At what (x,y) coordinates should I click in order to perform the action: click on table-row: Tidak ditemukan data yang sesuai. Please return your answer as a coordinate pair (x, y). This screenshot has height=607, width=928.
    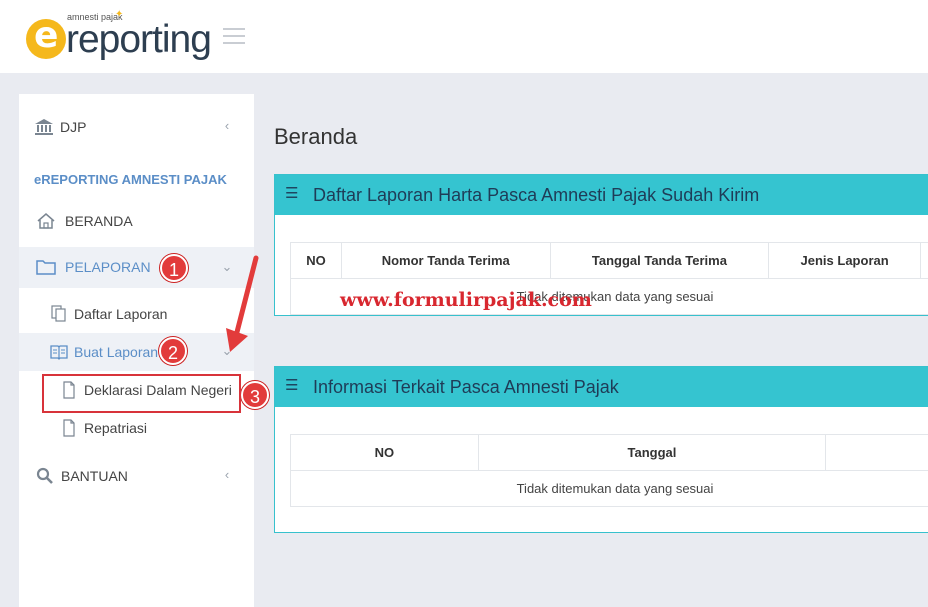
    Looking at the image, I should click on (609, 488).